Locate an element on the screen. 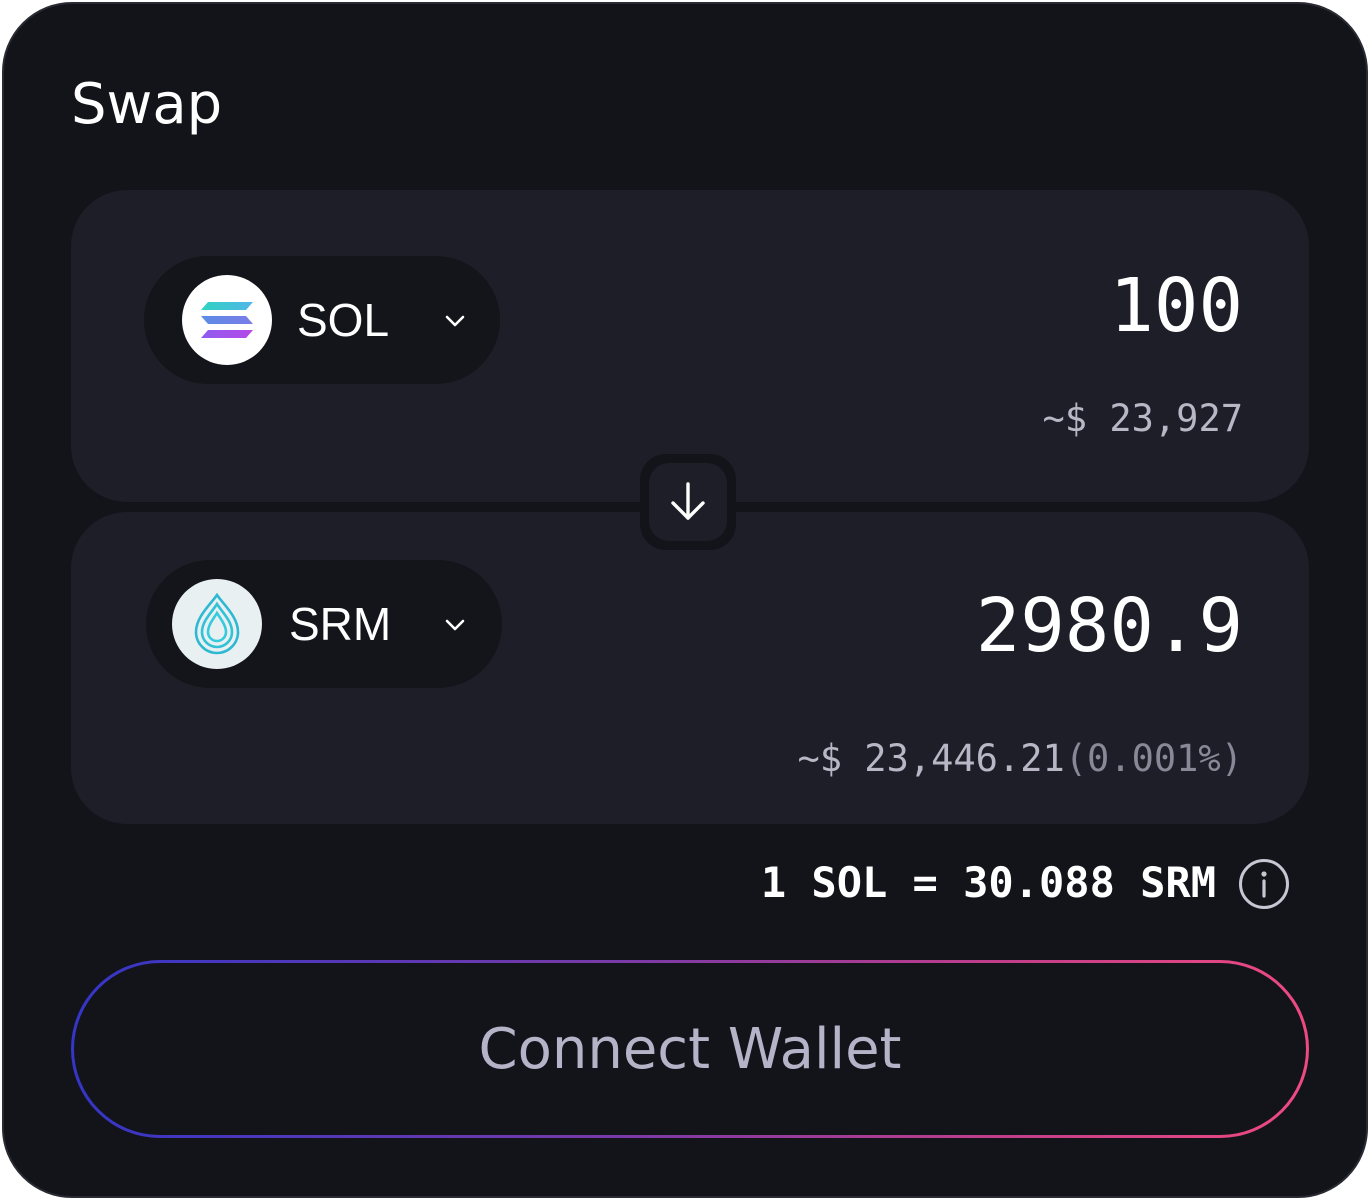 This screenshot has height=1200, width=1370. from-token-selector: SOL is located at coordinates (322, 320).